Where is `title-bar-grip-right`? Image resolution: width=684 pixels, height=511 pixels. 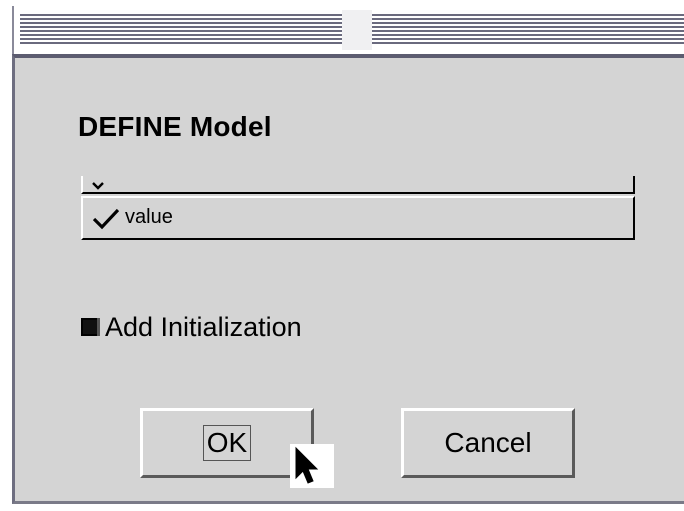
title-bar-grip-right is located at coordinates (528, 30).